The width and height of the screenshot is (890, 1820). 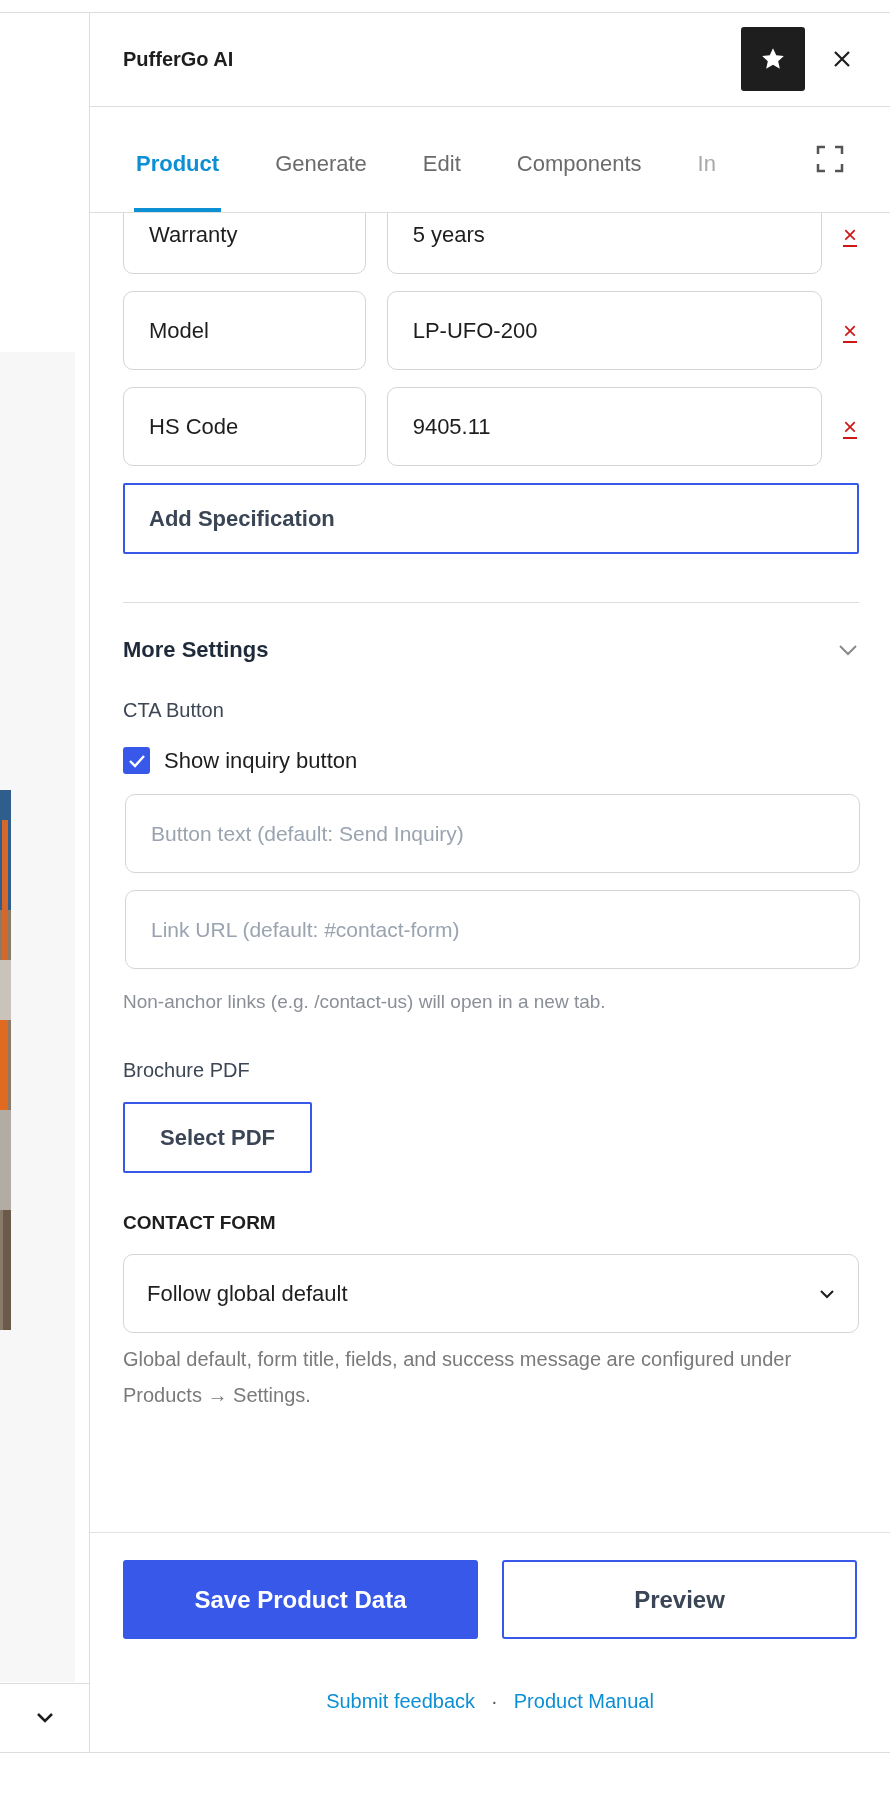 What do you see at coordinates (200, 1222) in the screenshot?
I see `field-label: CONTACT FORM` at bounding box center [200, 1222].